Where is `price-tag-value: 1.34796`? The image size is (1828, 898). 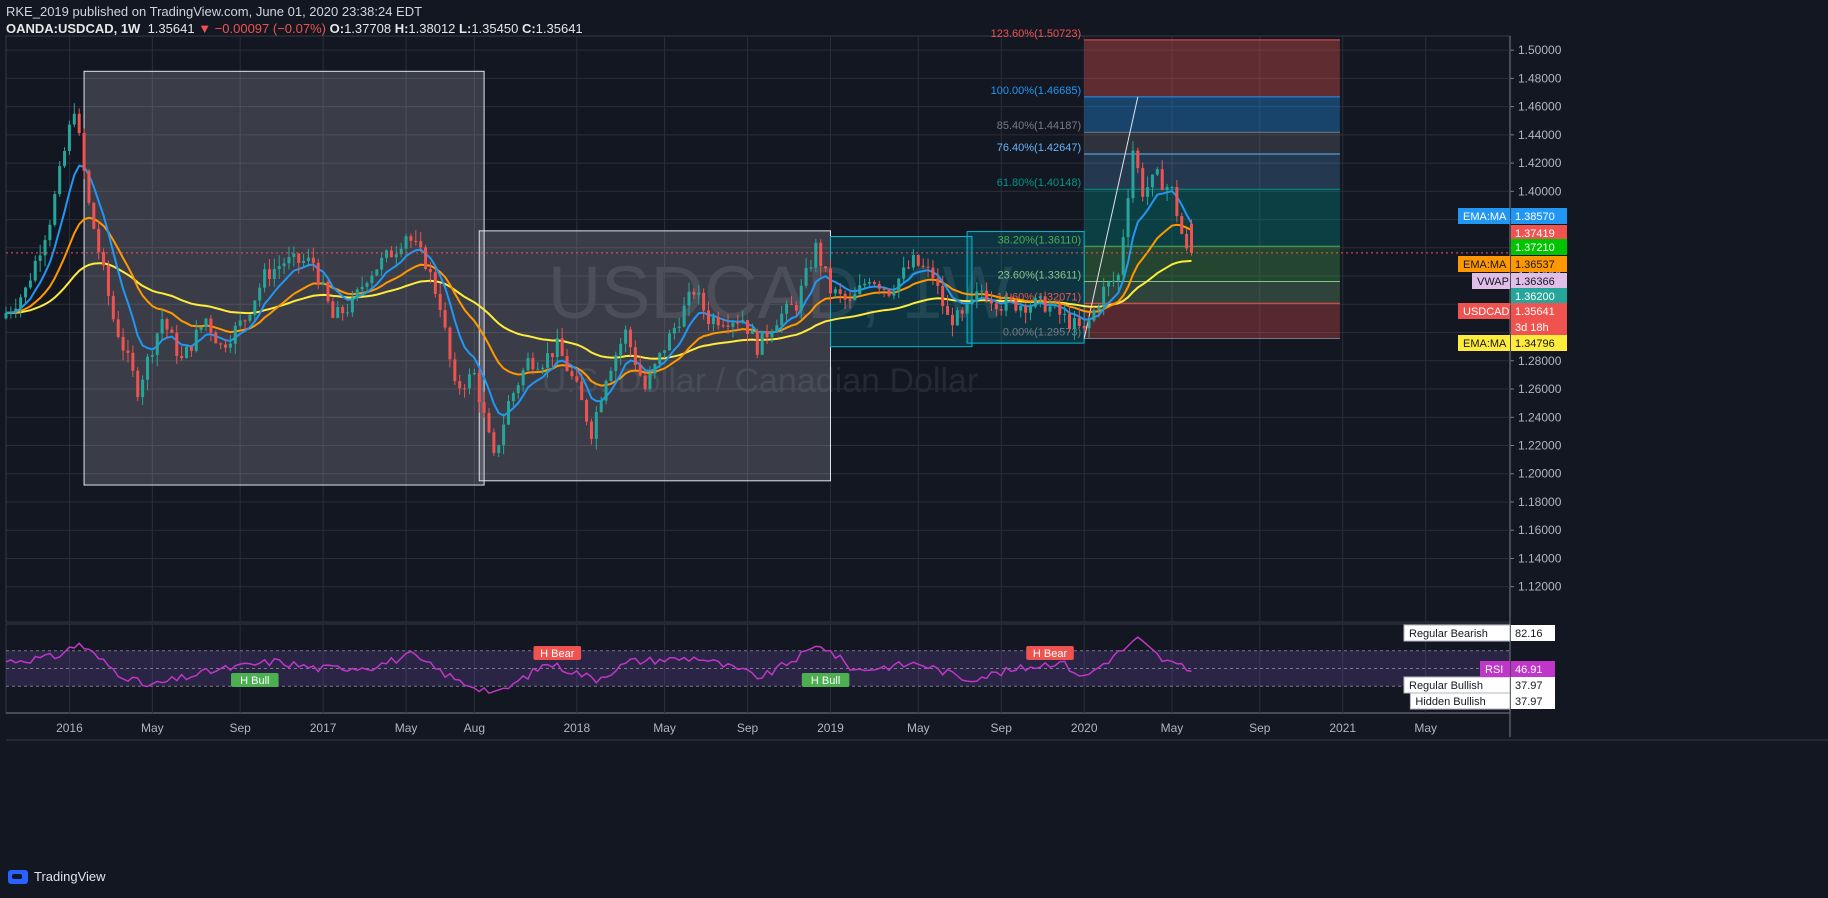 price-tag-value: 1.34796 is located at coordinates (1535, 344).